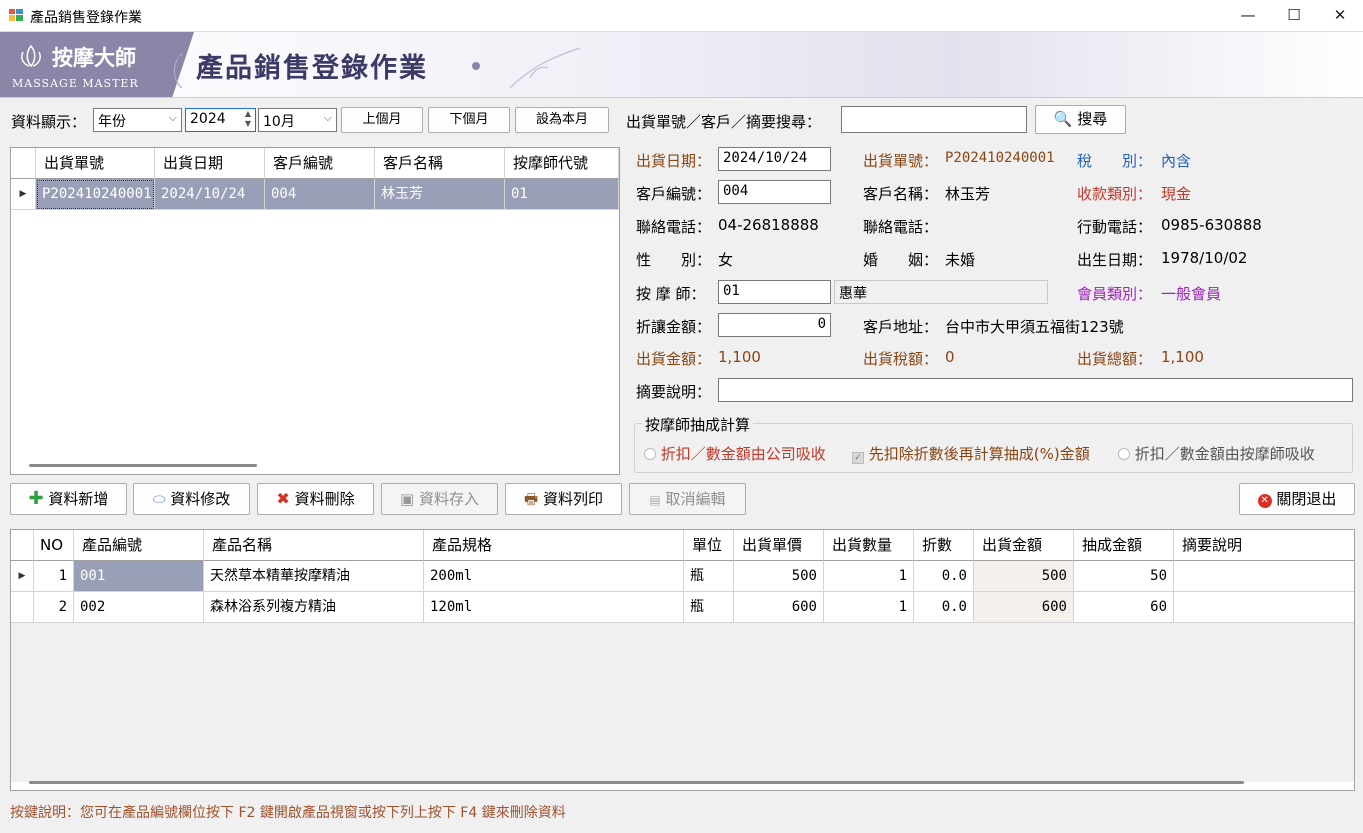  Describe the element at coordinates (1248, 16) in the screenshot. I see `minimize-button: —` at that location.